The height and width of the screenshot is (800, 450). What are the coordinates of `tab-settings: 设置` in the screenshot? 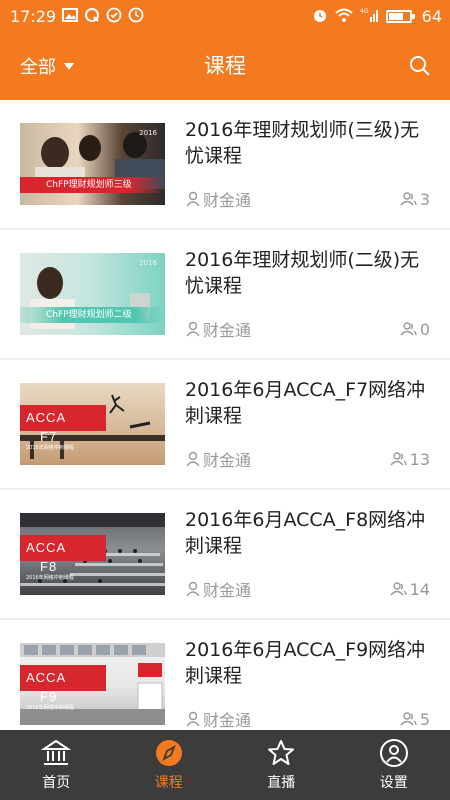 It's located at (394, 765).